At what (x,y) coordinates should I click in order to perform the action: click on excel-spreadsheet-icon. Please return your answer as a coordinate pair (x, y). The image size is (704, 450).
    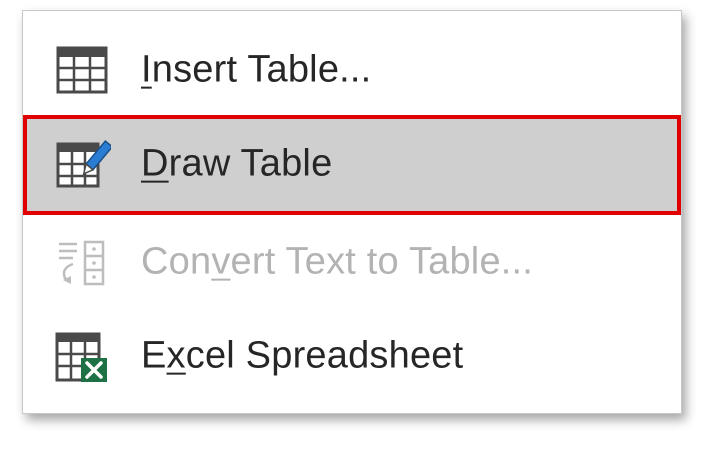
    Looking at the image, I should click on (82, 357).